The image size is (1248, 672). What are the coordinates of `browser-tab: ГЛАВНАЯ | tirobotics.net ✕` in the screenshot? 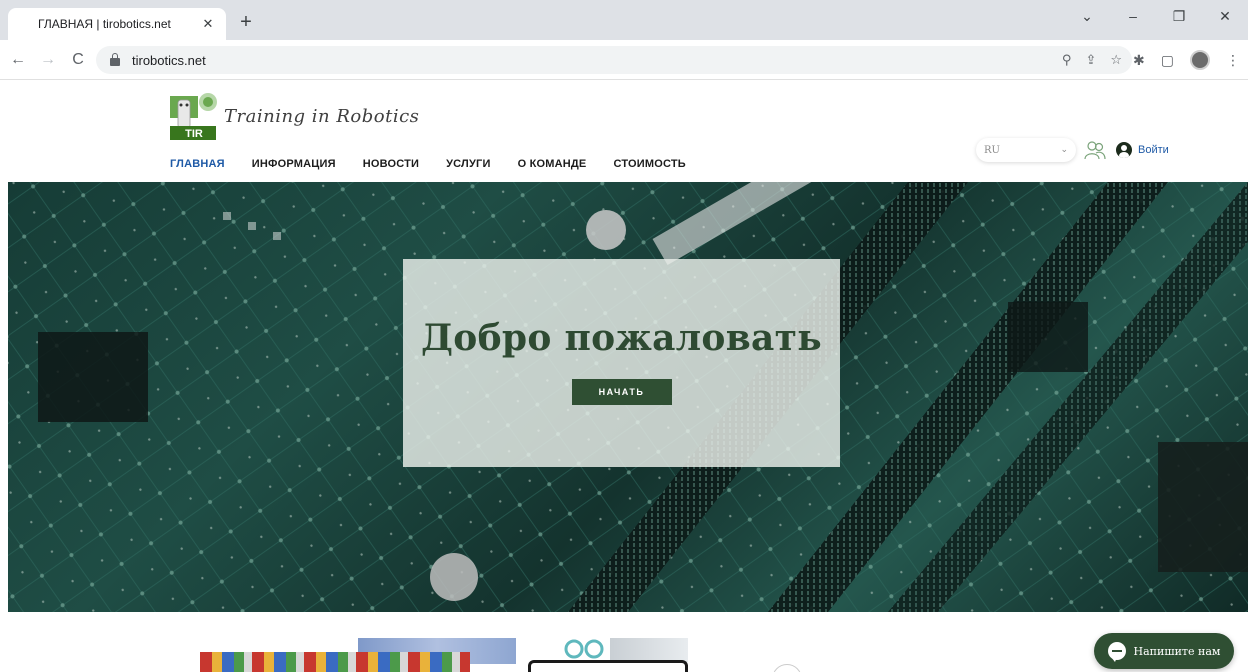 It's located at (117, 24).